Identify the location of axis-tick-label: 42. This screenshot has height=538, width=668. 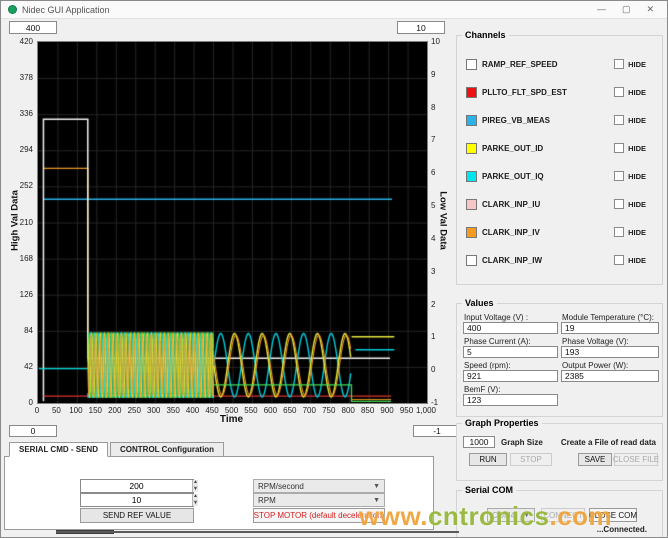
(28, 366).